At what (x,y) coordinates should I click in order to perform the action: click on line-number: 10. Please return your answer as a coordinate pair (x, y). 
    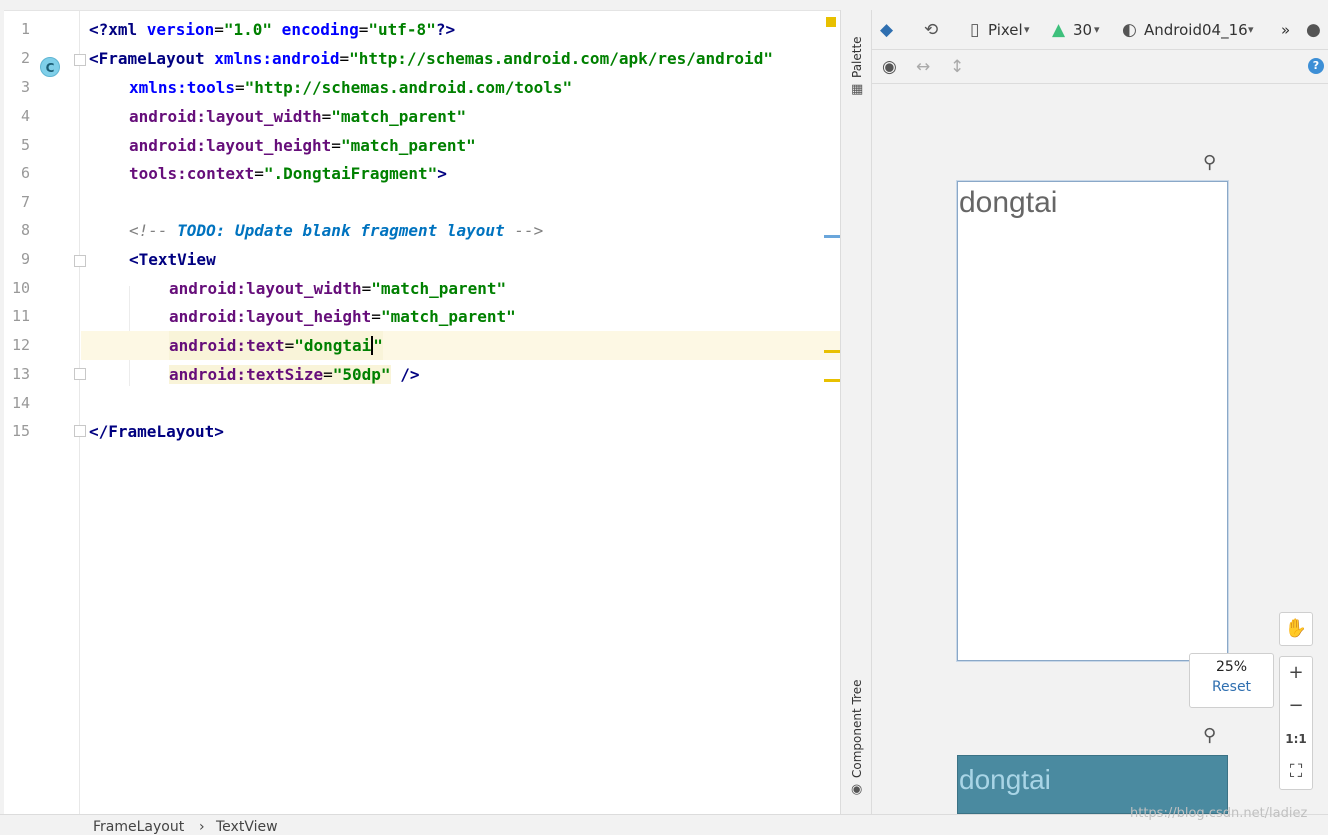
    Looking at the image, I should click on (20, 288).